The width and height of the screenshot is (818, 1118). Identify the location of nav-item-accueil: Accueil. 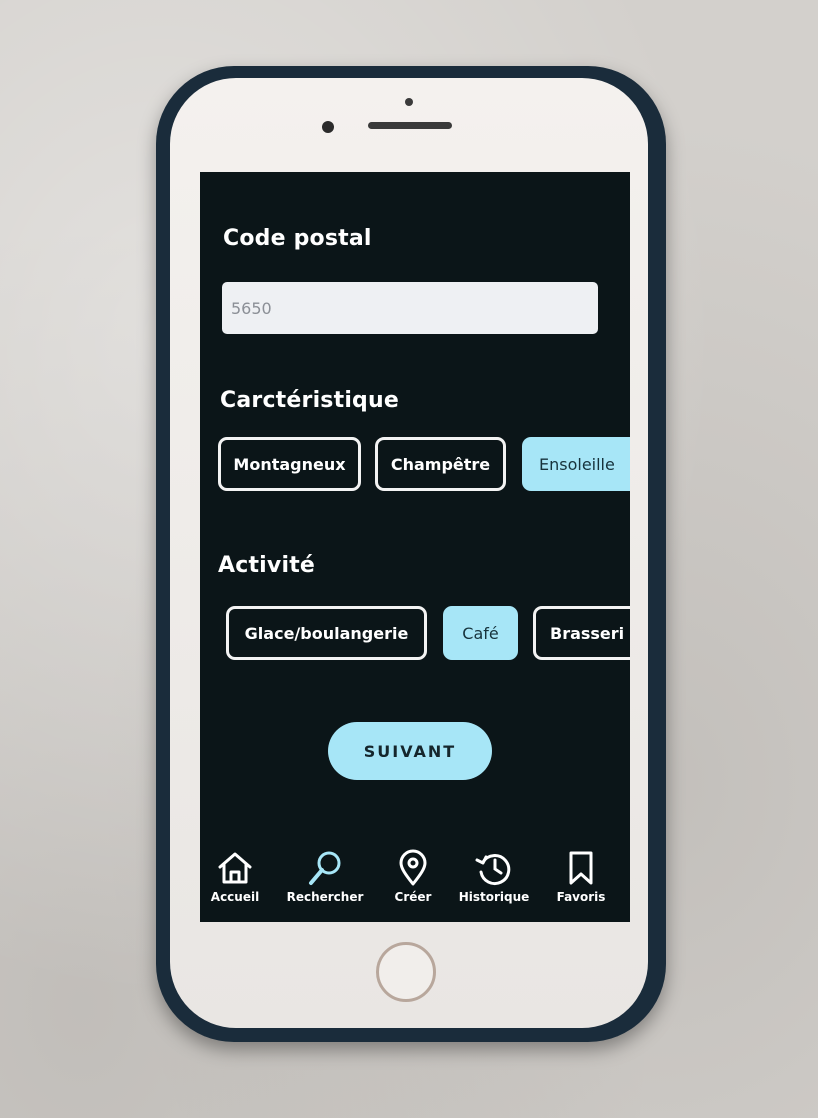
(239, 876).